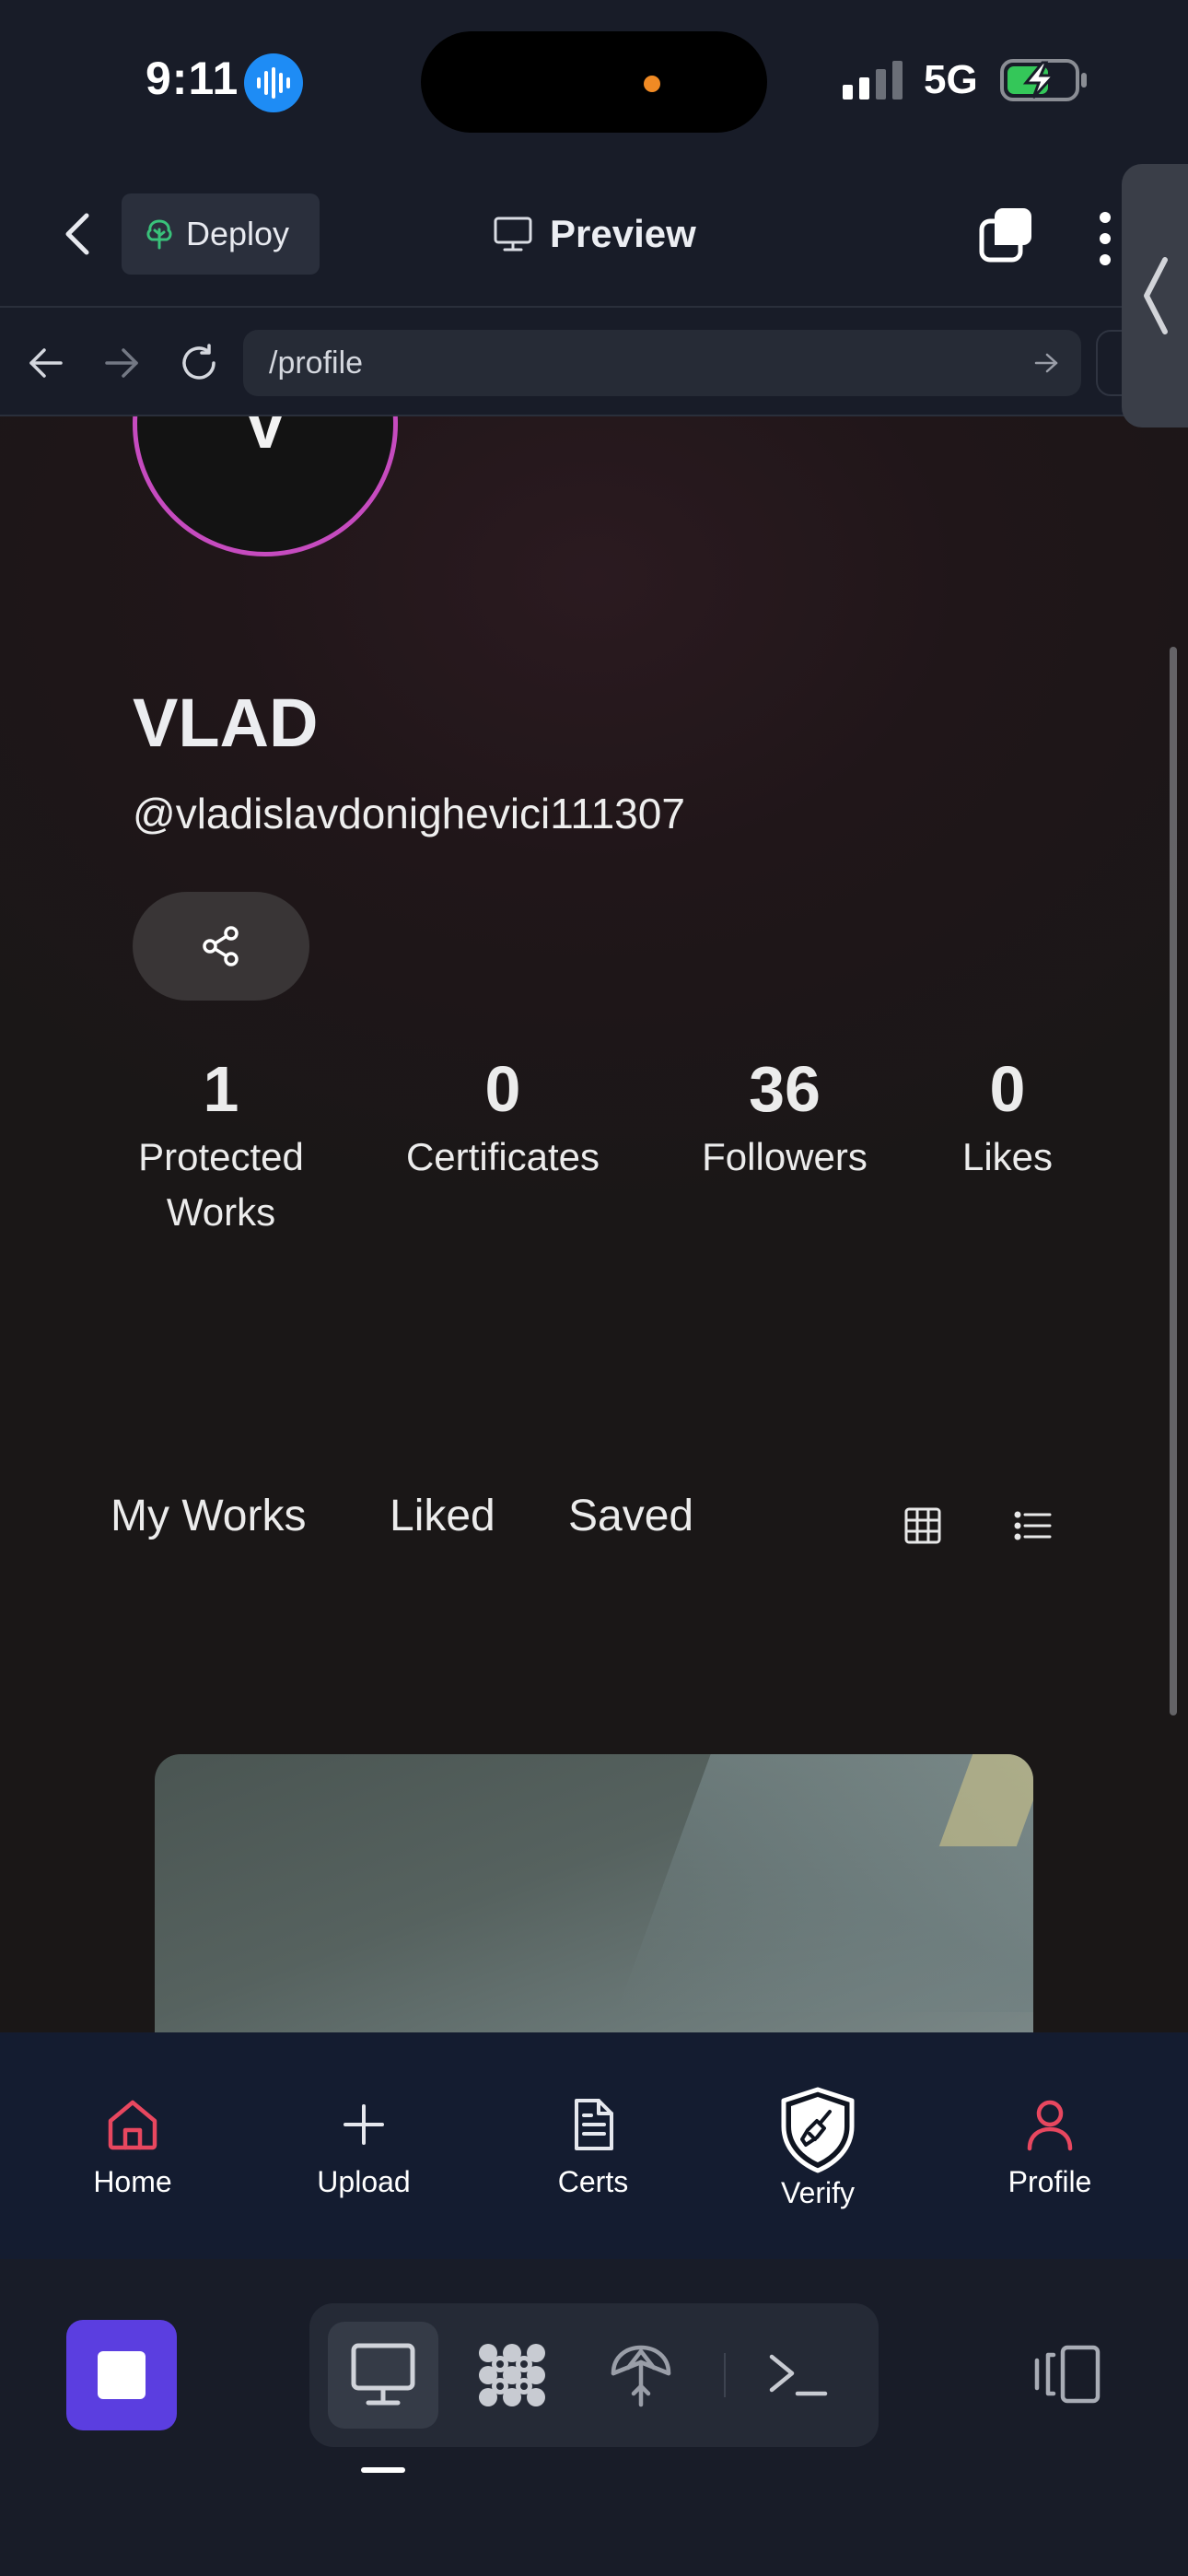  I want to click on nav-label: Home, so click(132, 2181).